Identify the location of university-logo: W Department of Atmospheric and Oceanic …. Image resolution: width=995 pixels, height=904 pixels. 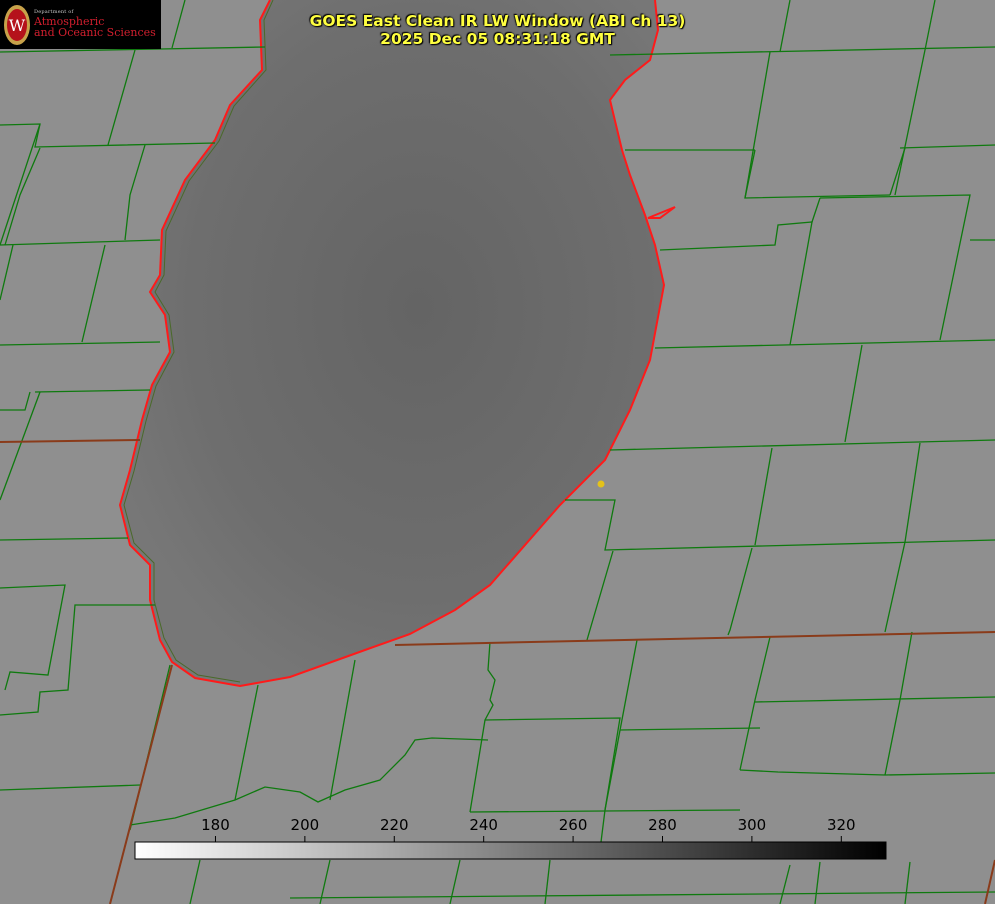
(80, 24).